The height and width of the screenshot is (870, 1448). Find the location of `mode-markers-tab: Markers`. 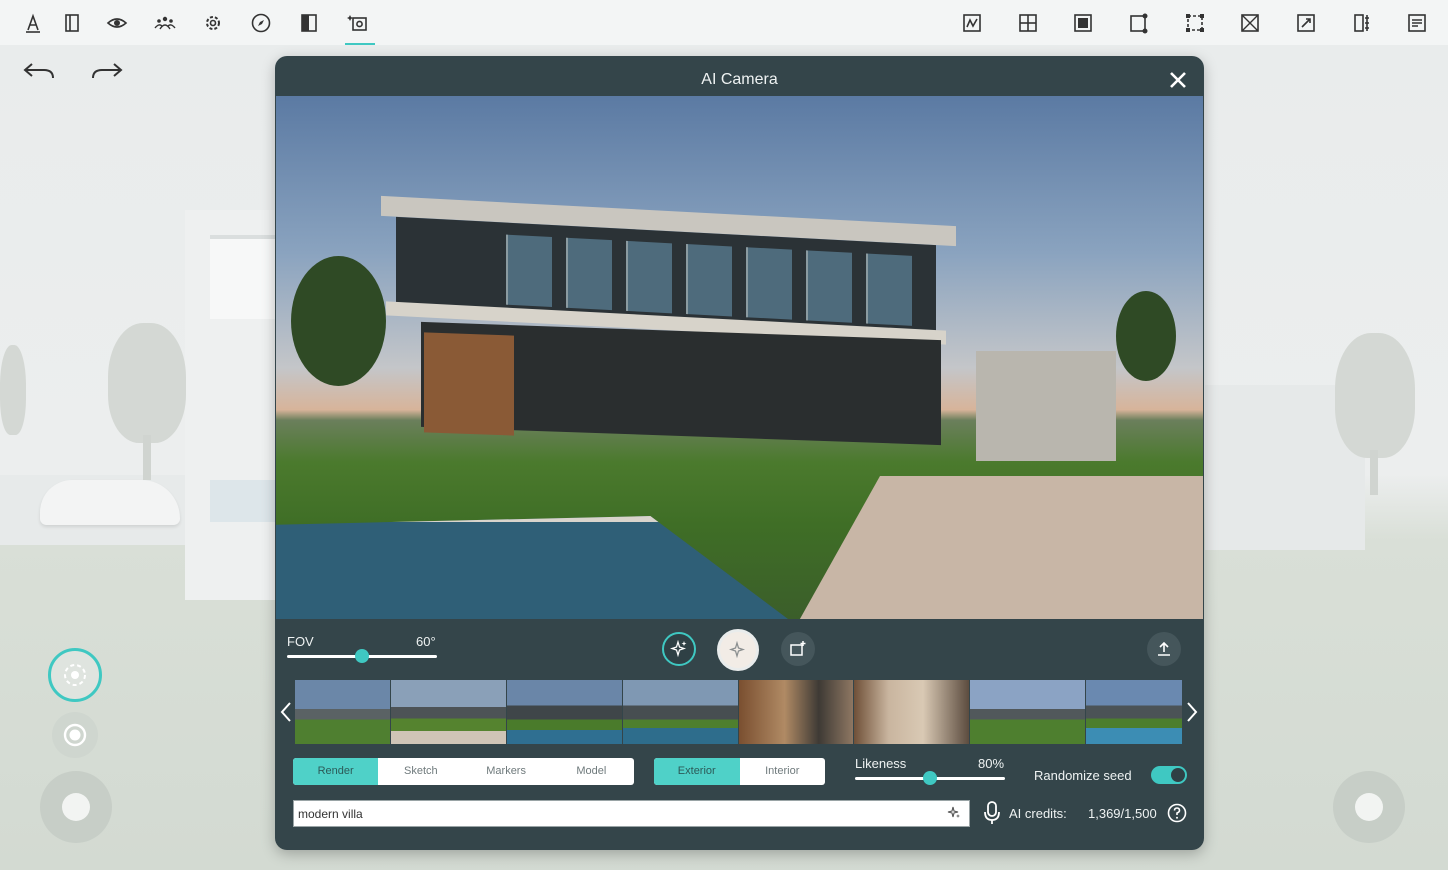

mode-markers-tab: Markers is located at coordinates (506, 771).